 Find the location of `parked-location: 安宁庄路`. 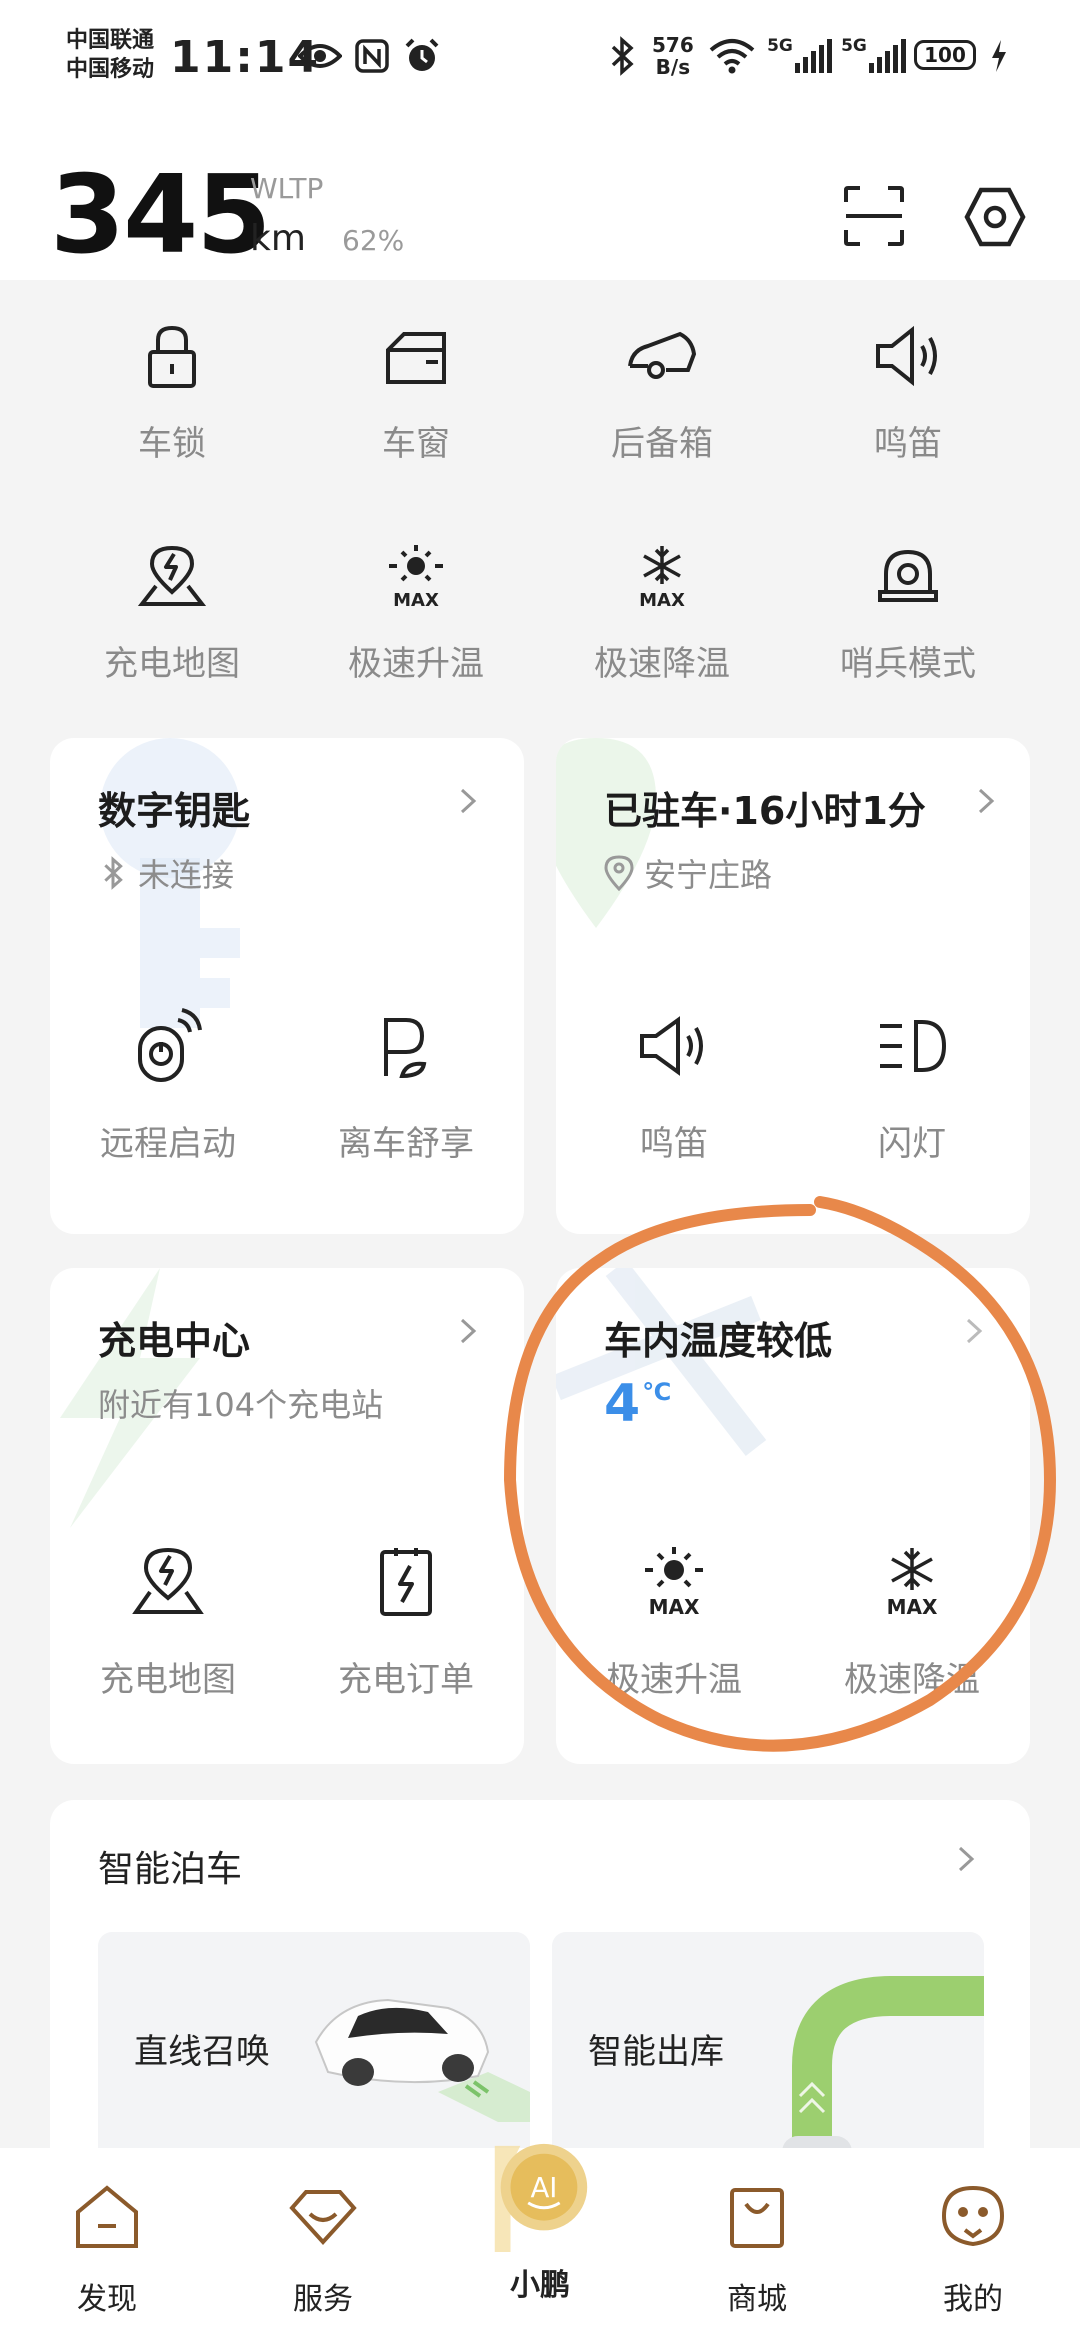

parked-location: 安宁庄路 is located at coordinates (688, 873).